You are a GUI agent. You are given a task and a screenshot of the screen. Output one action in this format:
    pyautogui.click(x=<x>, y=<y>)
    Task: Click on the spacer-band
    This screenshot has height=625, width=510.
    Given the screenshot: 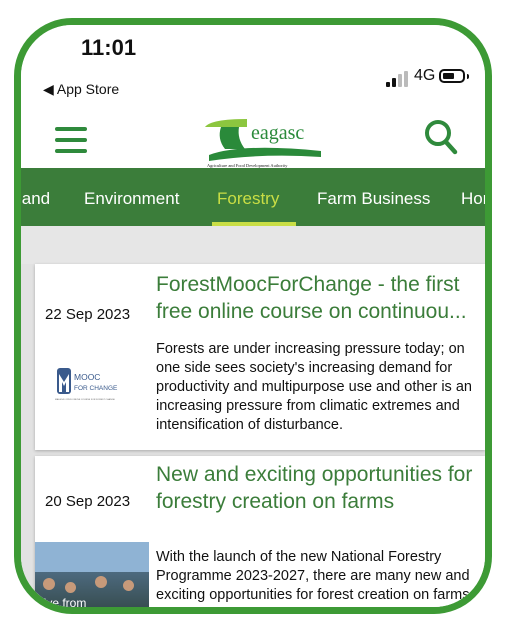 What is the action you would take?
    pyautogui.click(x=253, y=245)
    